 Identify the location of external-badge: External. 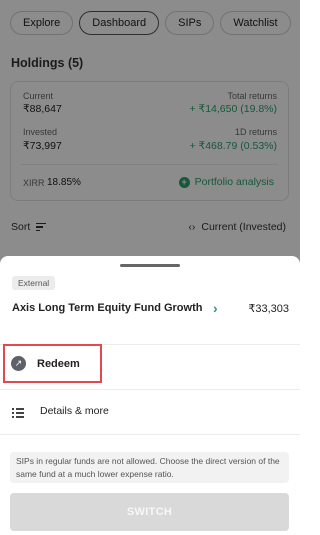
(34, 283).